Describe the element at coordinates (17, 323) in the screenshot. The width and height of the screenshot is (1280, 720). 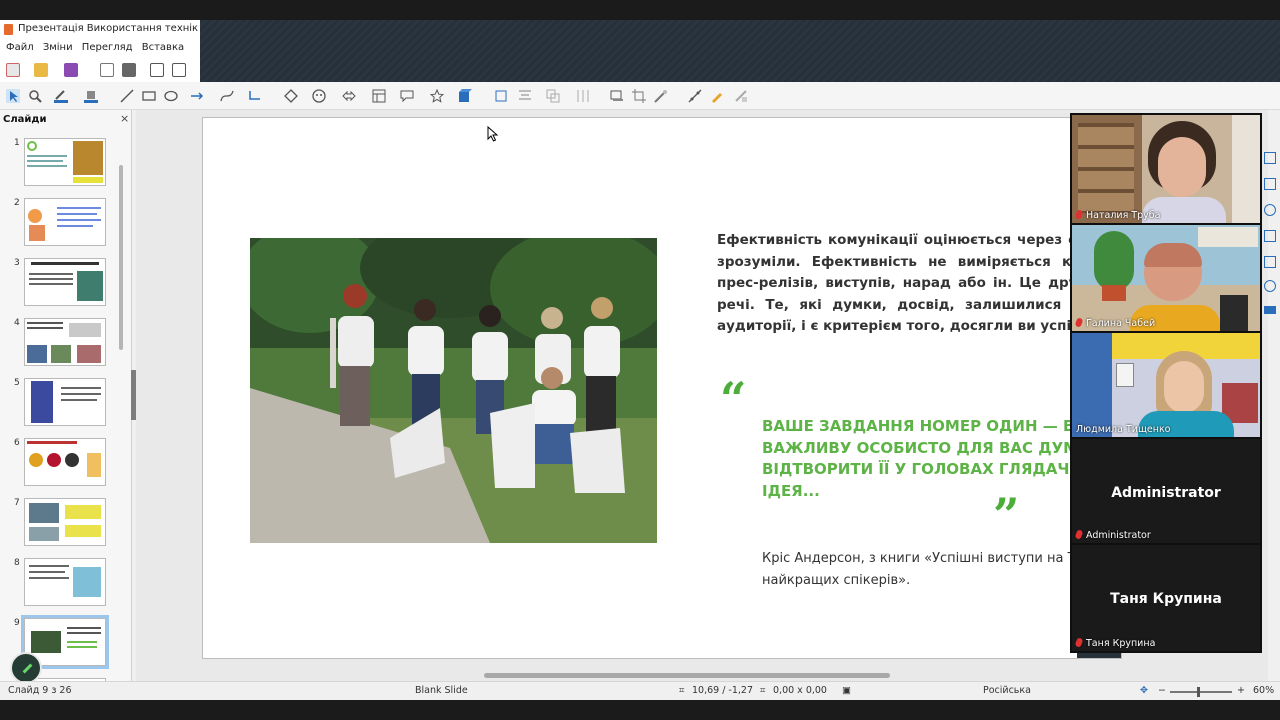
I see `slide-number: 4` at that location.